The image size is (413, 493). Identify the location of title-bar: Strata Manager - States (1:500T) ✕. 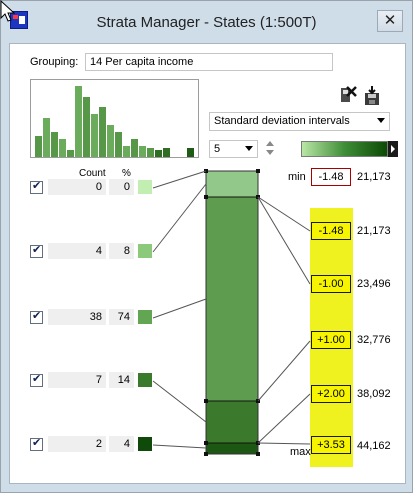
(206, 22).